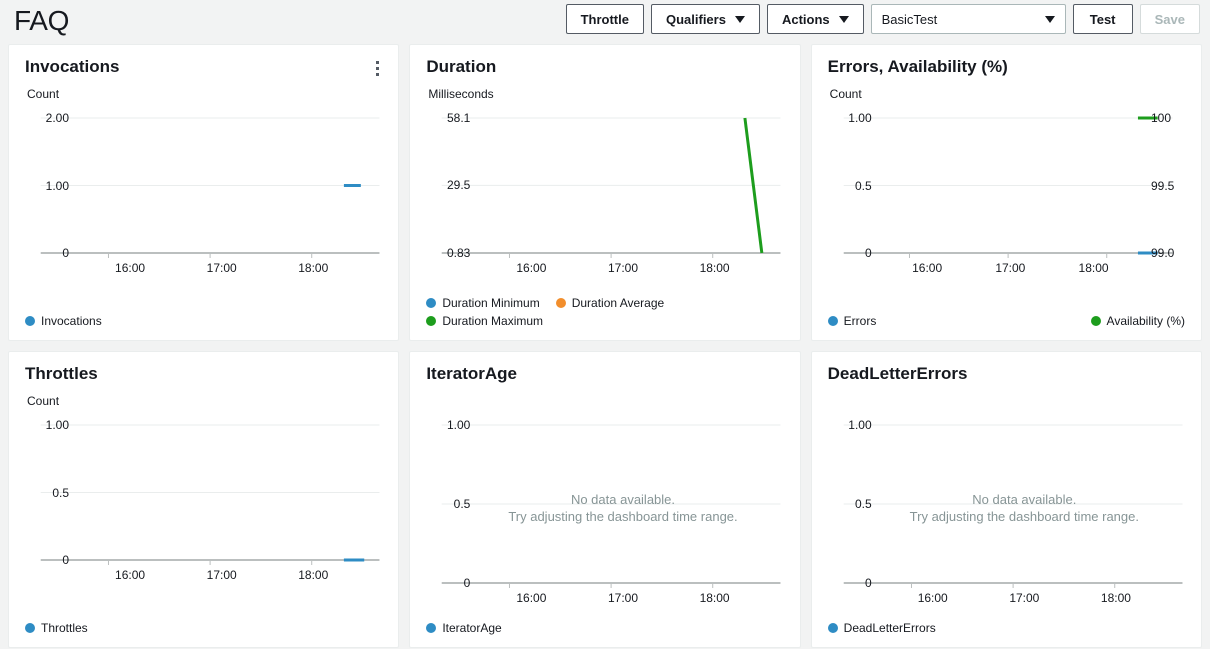  I want to click on legend-item: Throttles, so click(56, 628).